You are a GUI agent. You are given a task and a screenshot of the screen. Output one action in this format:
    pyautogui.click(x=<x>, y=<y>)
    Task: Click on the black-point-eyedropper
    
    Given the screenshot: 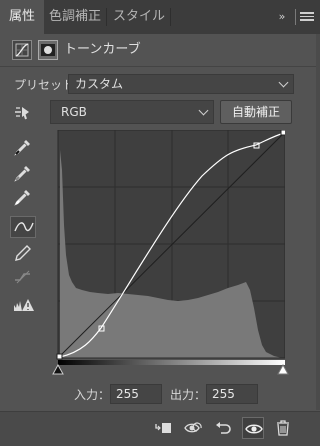 What is the action you would take?
    pyautogui.click(x=23, y=147)
    